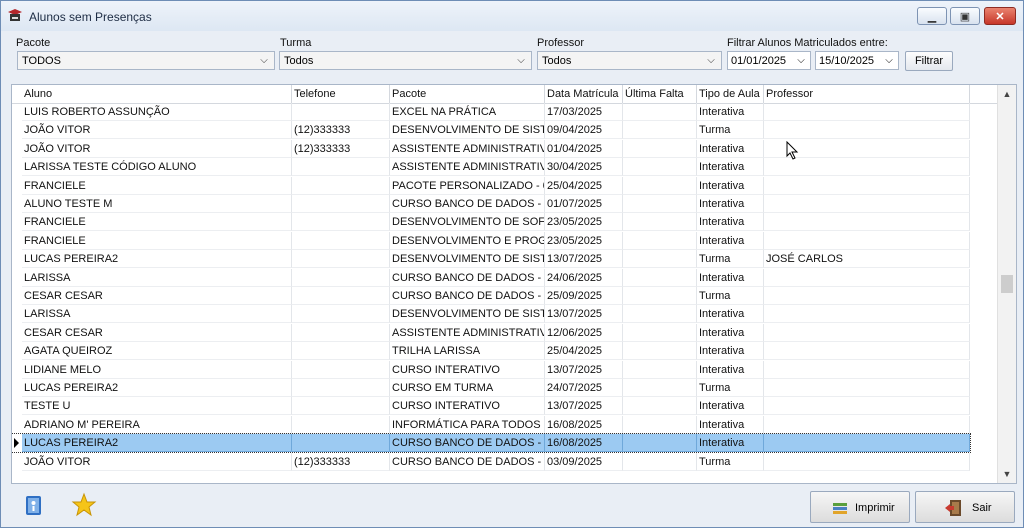 The image size is (1024, 528). Describe the element at coordinates (1006, 284) in the screenshot. I see `vertical-scrollbar: ▲ ▼` at that location.